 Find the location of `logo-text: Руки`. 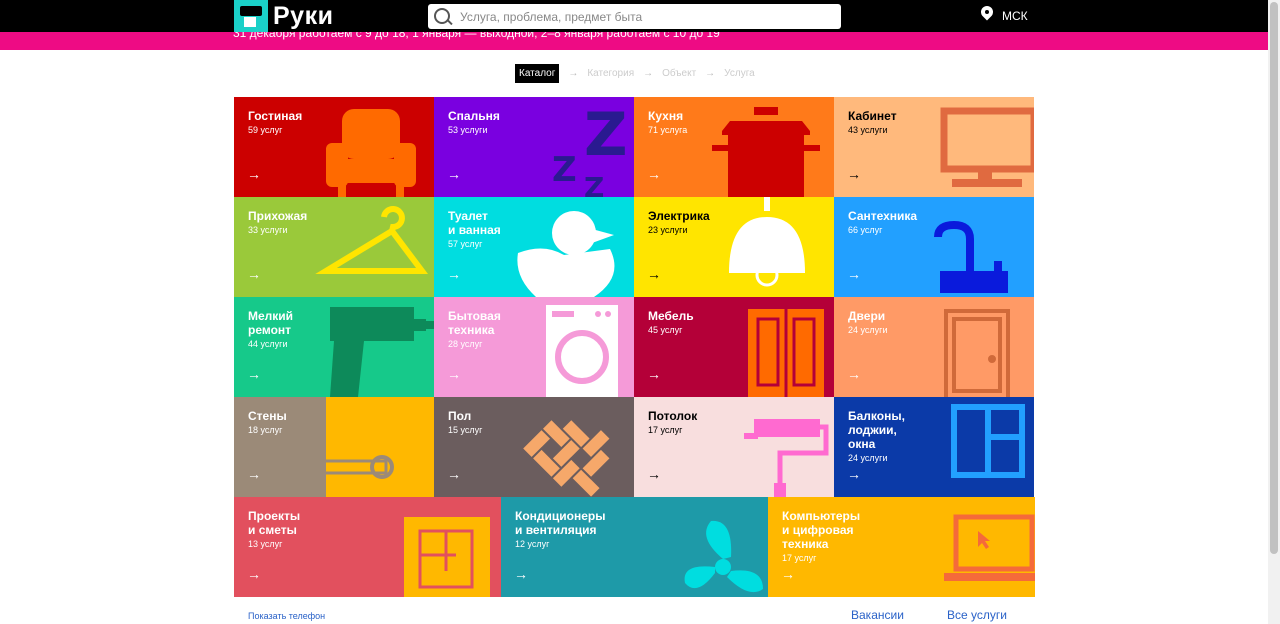

logo-text: Руки is located at coordinates (303, 15).